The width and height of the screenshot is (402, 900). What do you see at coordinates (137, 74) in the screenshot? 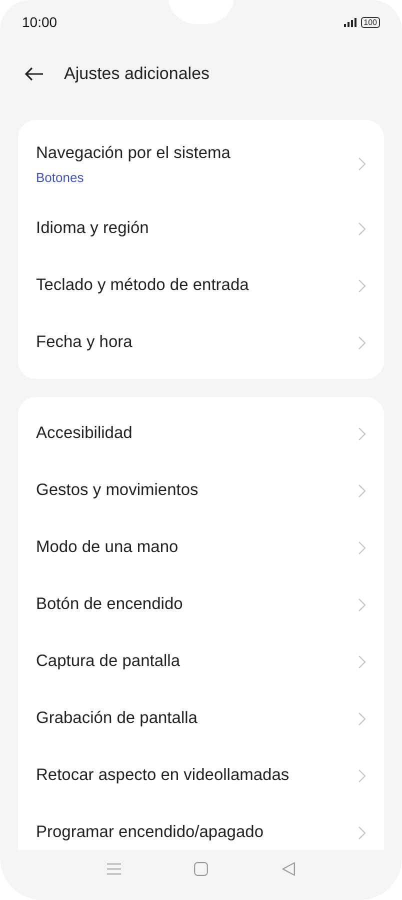
I see `page-title: Ajustes adicionales` at bounding box center [137, 74].